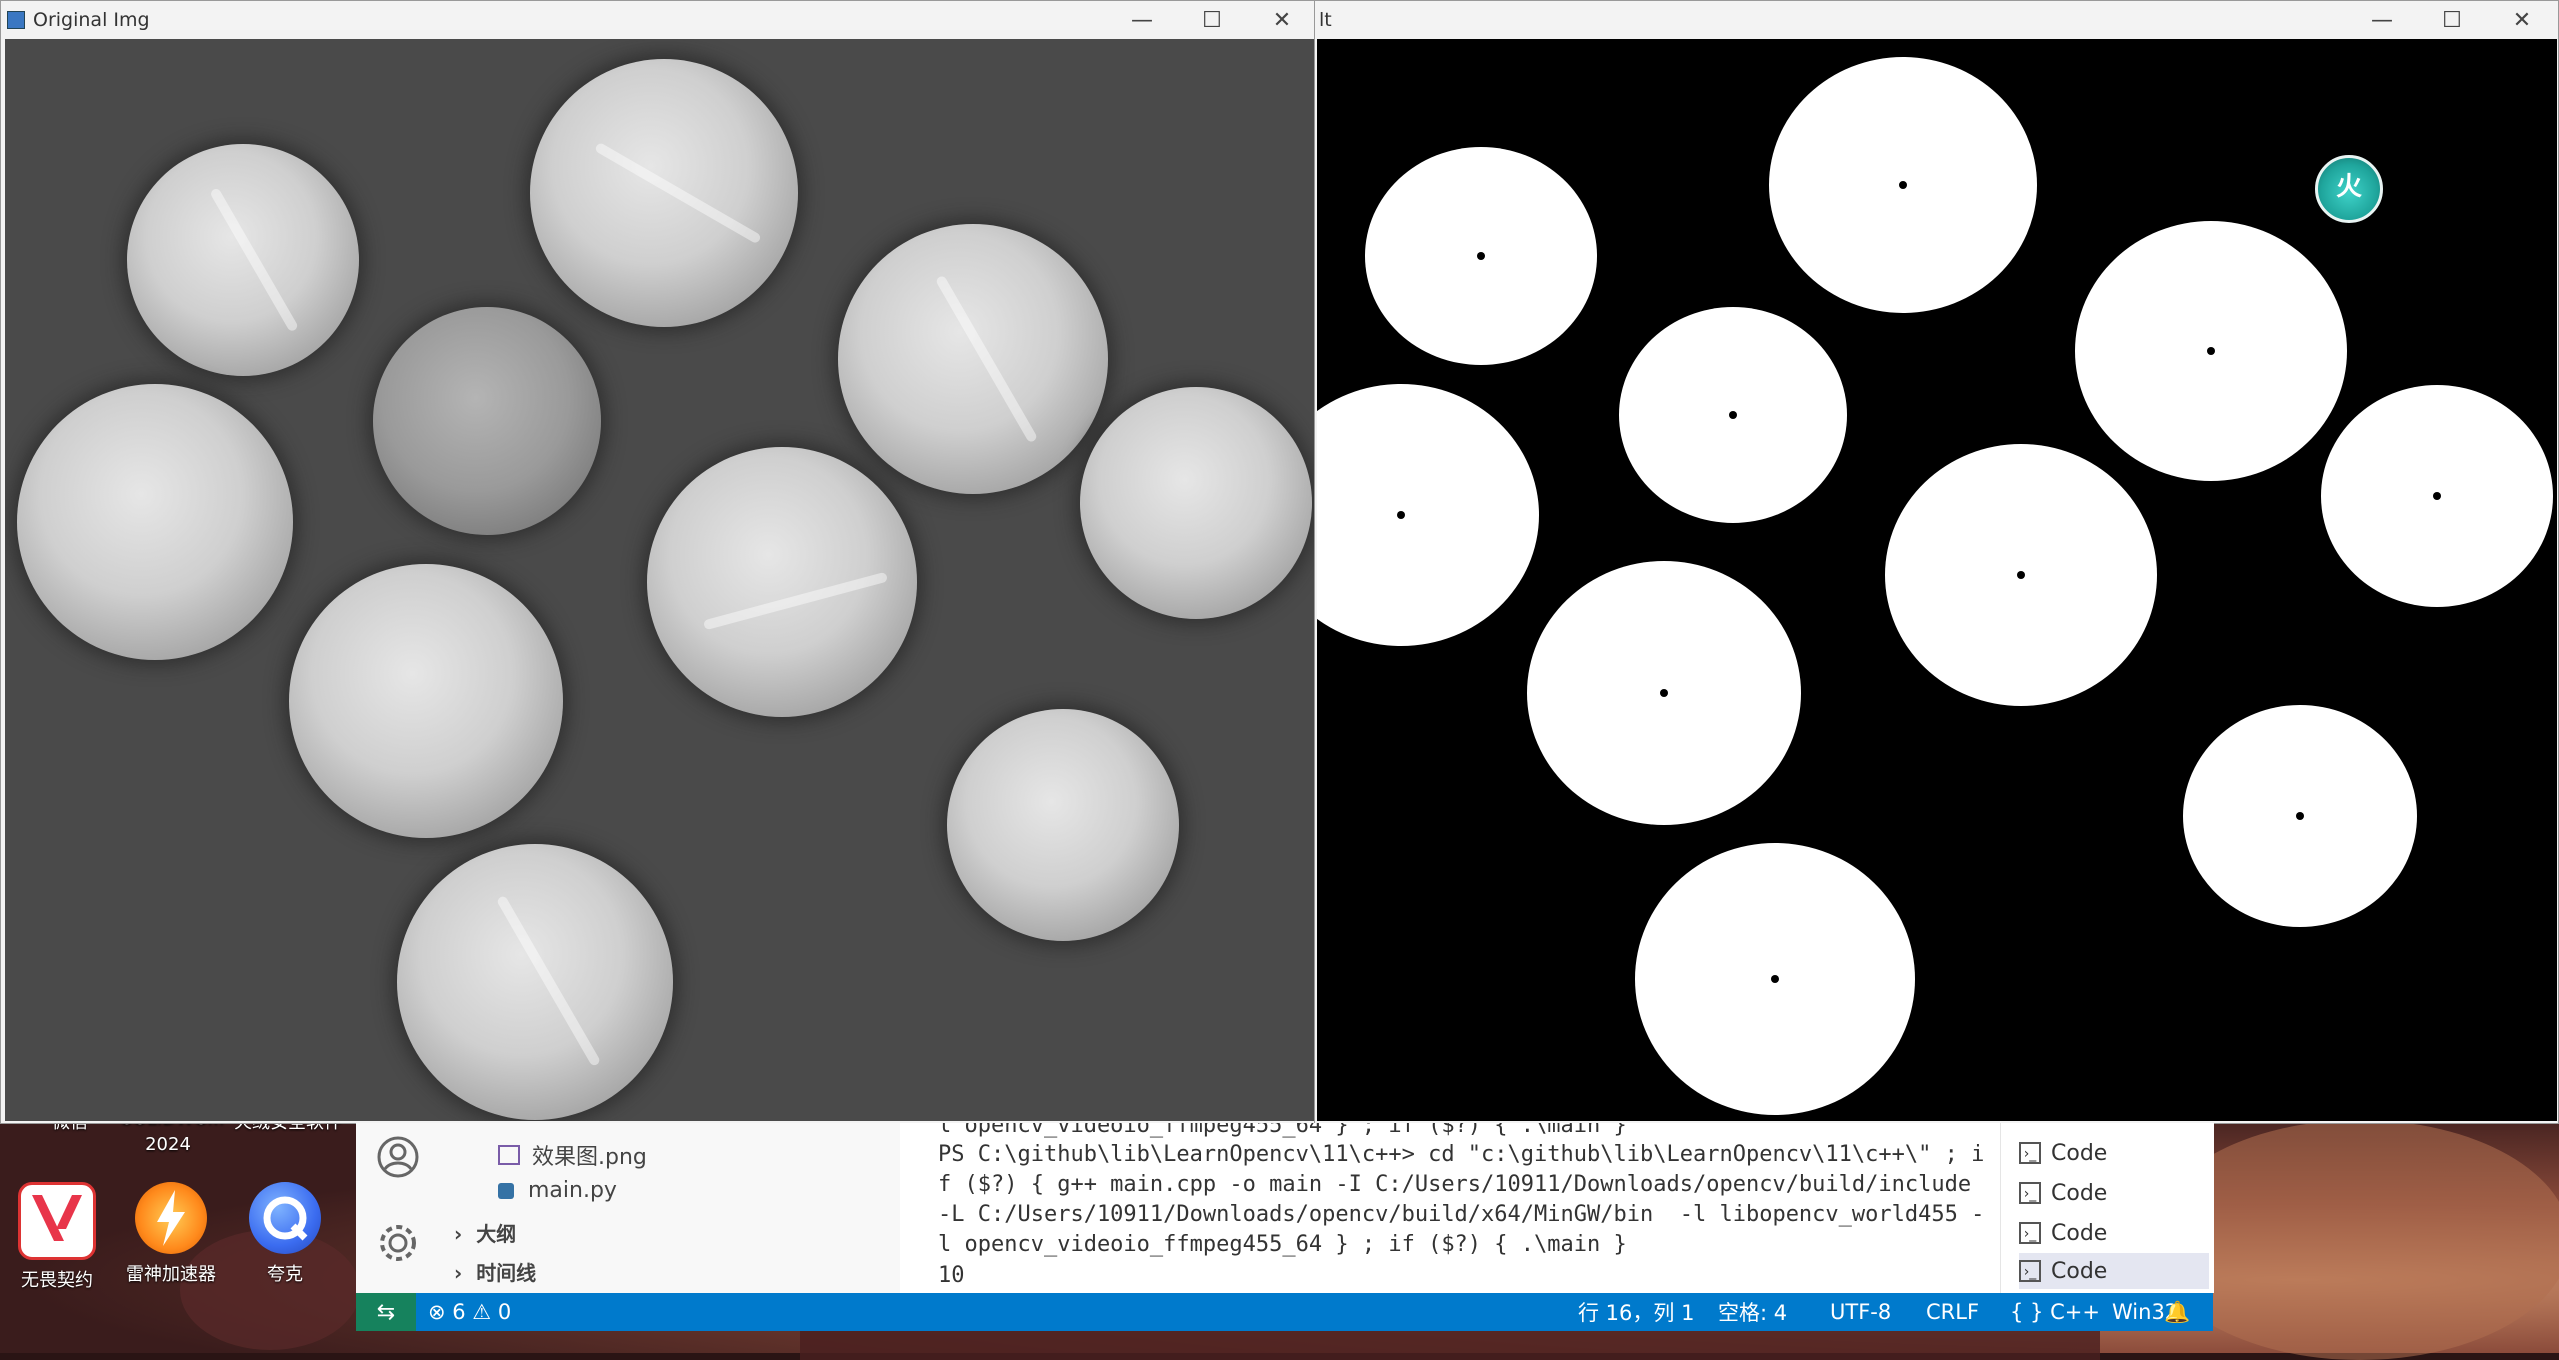 The height and width of the screenshot is (1360, 2559). I want to click on cursor-position: 行 16，列 1, so click(1636, 1312).